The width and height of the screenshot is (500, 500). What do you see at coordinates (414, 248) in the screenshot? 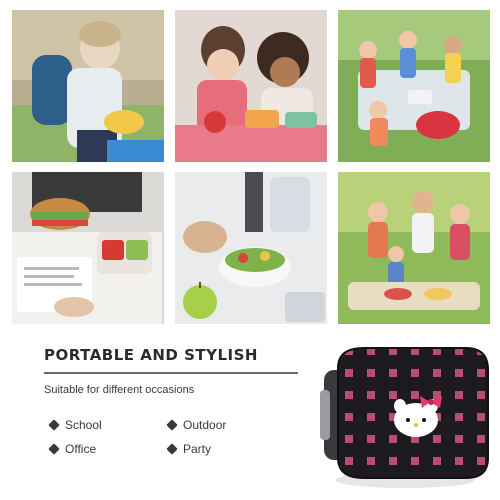
I see `family-picnic-photo` at bounding box center [414, 248].